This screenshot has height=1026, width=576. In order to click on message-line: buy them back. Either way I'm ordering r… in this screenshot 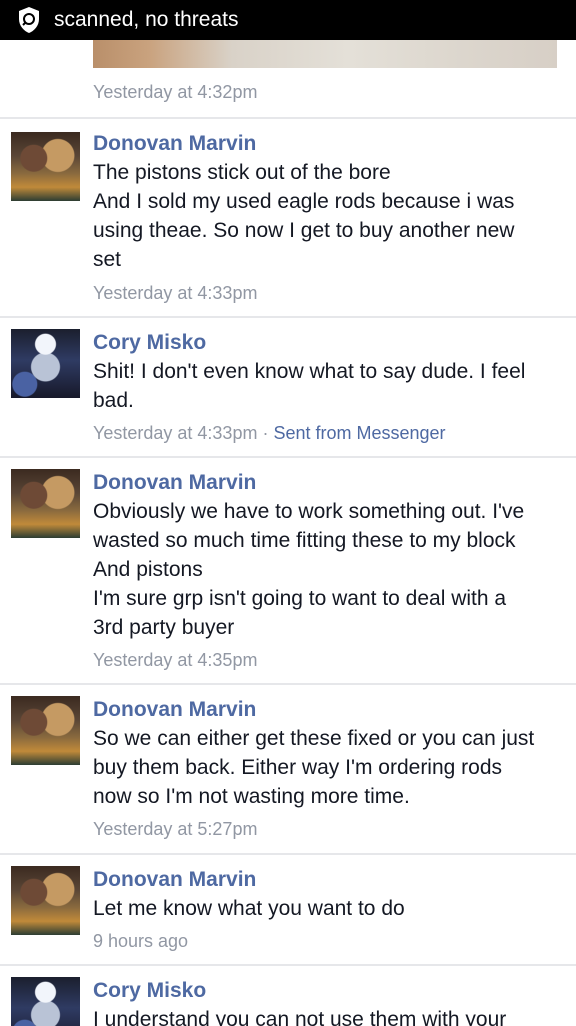, I will do `click(298, 767)`.